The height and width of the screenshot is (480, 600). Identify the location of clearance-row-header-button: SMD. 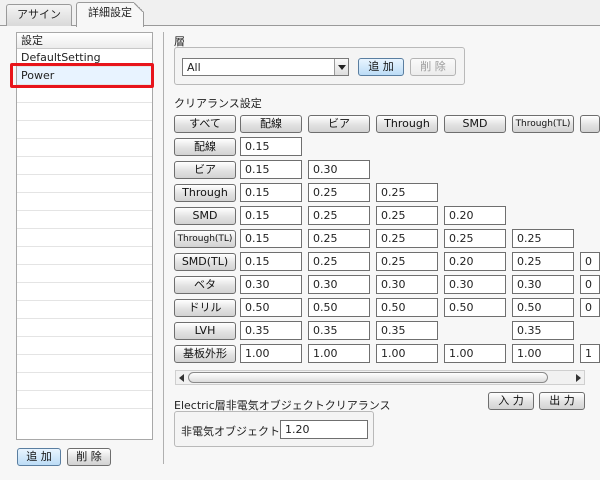
(205, 216).